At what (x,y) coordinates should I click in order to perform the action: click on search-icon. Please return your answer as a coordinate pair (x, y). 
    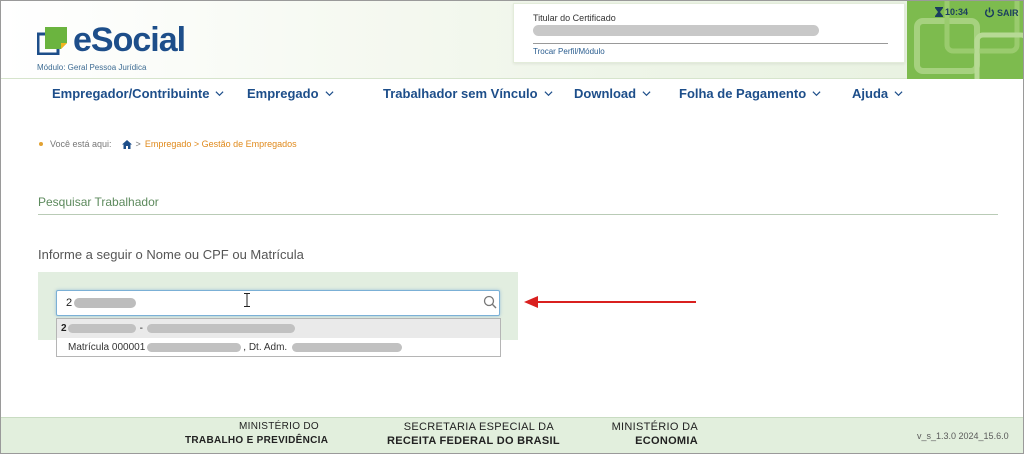
    Looking at the image, I should click on (490, 302).